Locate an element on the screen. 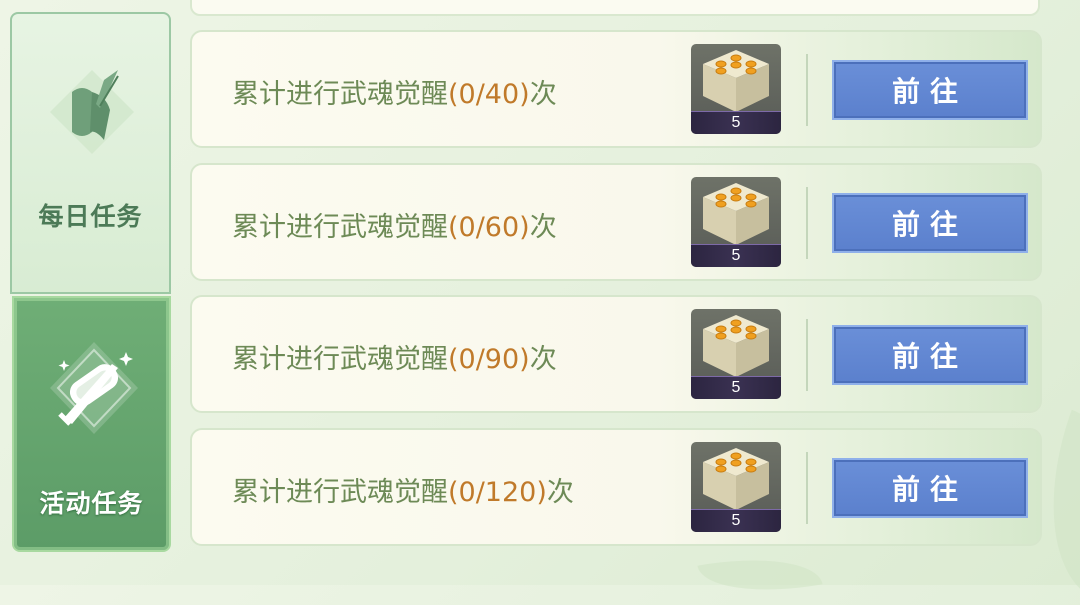 The height and width of the screenshot is (605, 1080). tab-event-tasks: 活动任务 is located at coordinates (91, 424).